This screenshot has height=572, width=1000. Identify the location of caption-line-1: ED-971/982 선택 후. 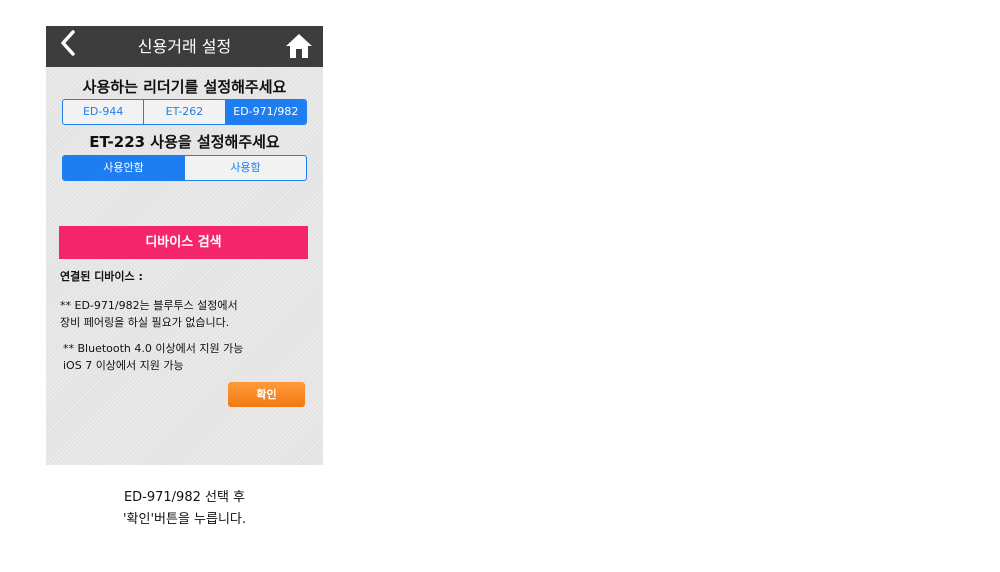
(184, 497).